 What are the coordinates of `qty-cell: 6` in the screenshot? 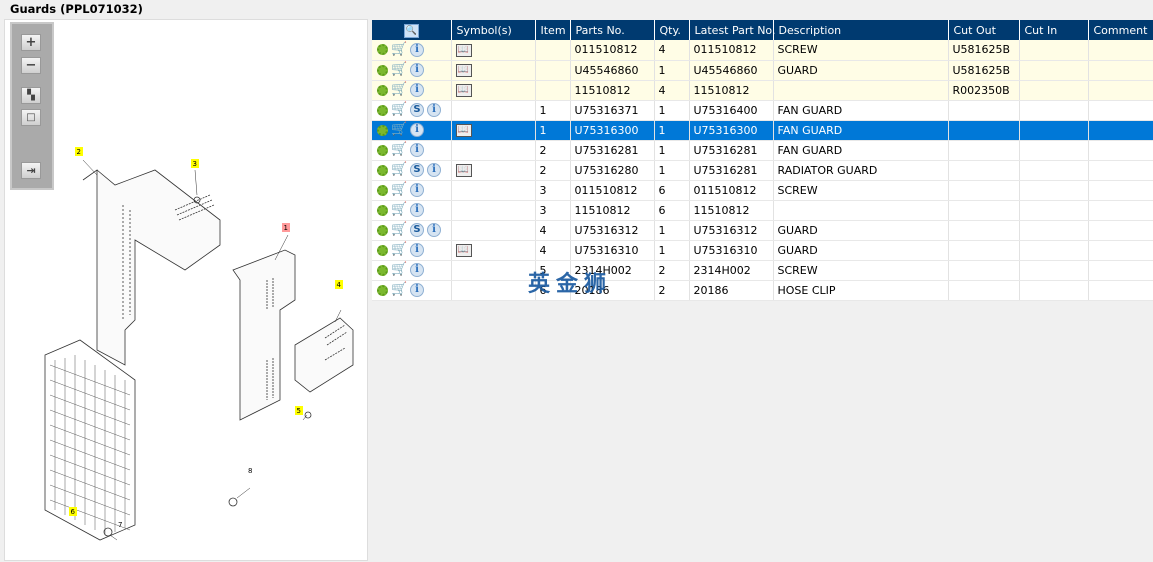 It's located at (672, 210).